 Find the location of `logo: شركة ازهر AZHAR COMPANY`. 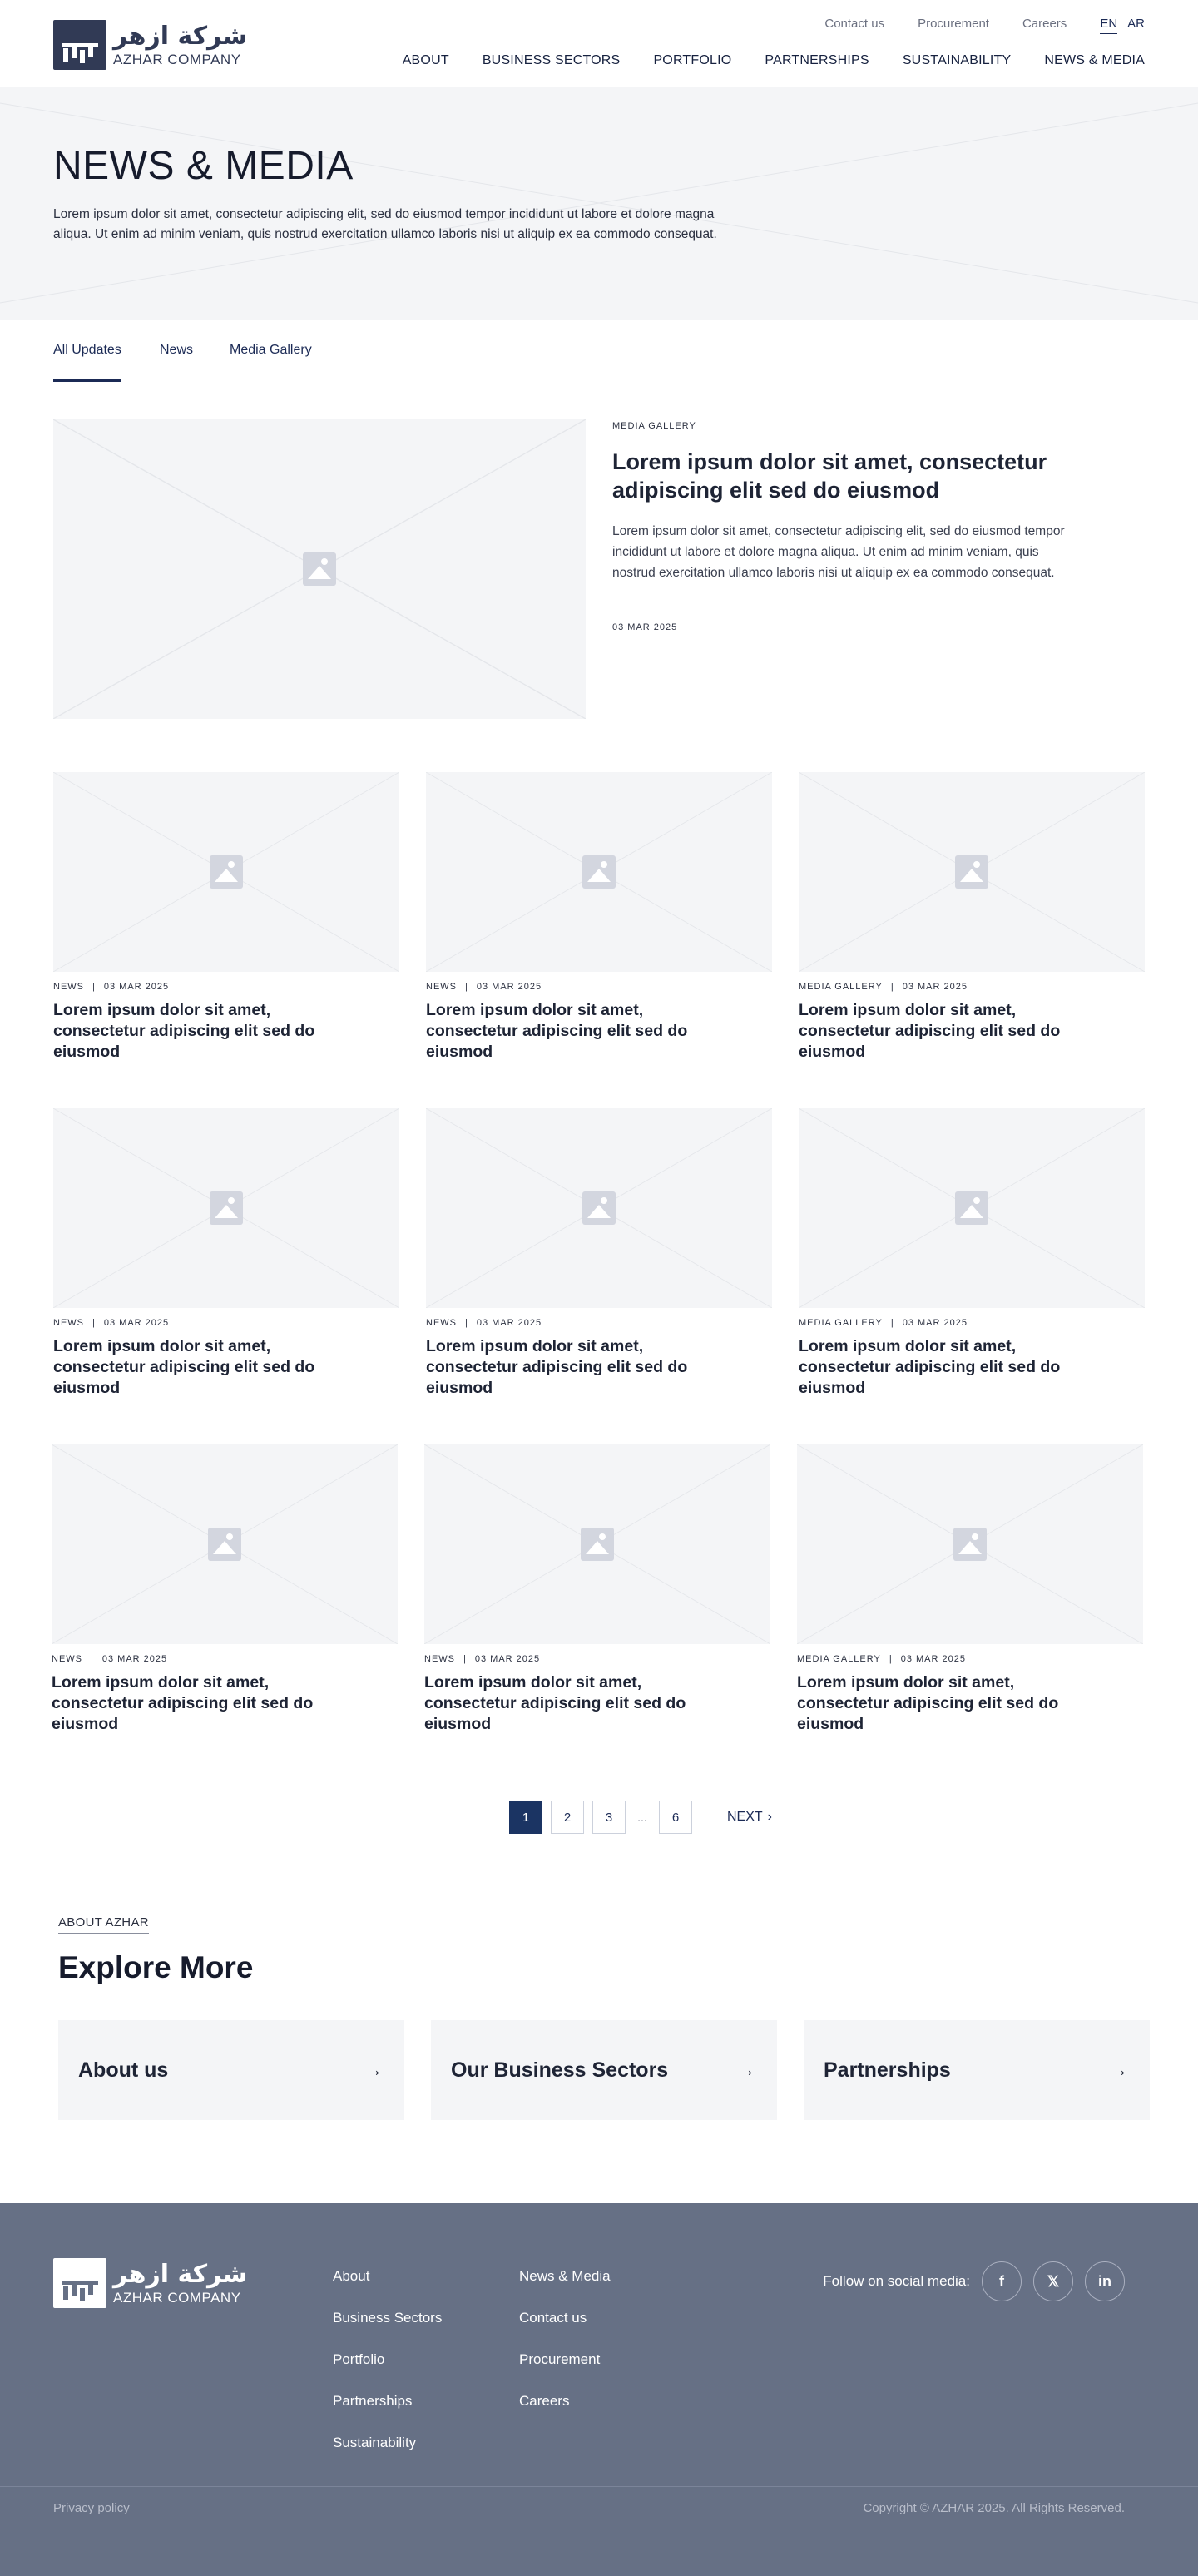

logo: شركة ازهر AZHAR COMPANY is located at coordinates (151, 45).